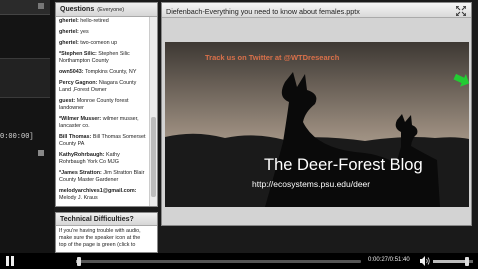  I want to click on question-text: yes, so click(84, 32).